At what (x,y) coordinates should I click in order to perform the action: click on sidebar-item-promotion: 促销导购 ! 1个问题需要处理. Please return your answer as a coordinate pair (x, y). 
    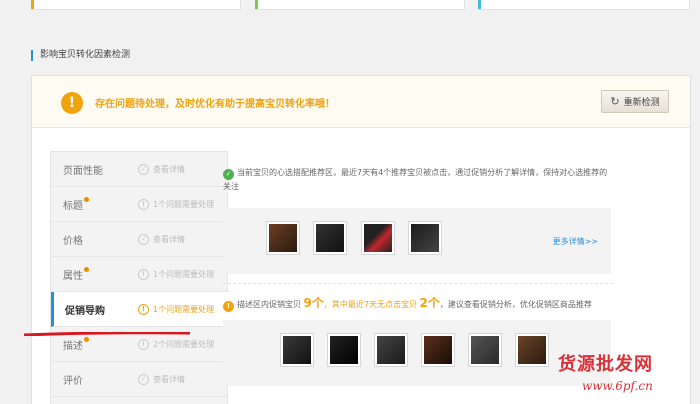
    Looking at the image, I should click on (139, 309).